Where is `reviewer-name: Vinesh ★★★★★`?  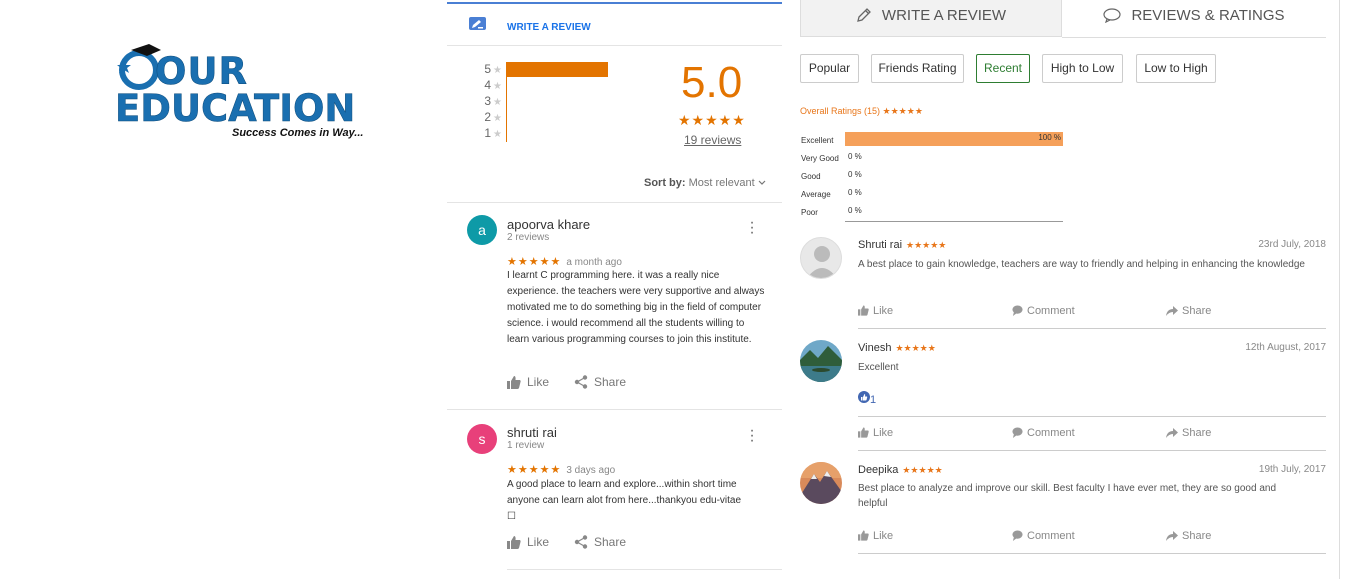 reviewer-name: Vinesh ★★★★★ is located at coordinates (897, 348).